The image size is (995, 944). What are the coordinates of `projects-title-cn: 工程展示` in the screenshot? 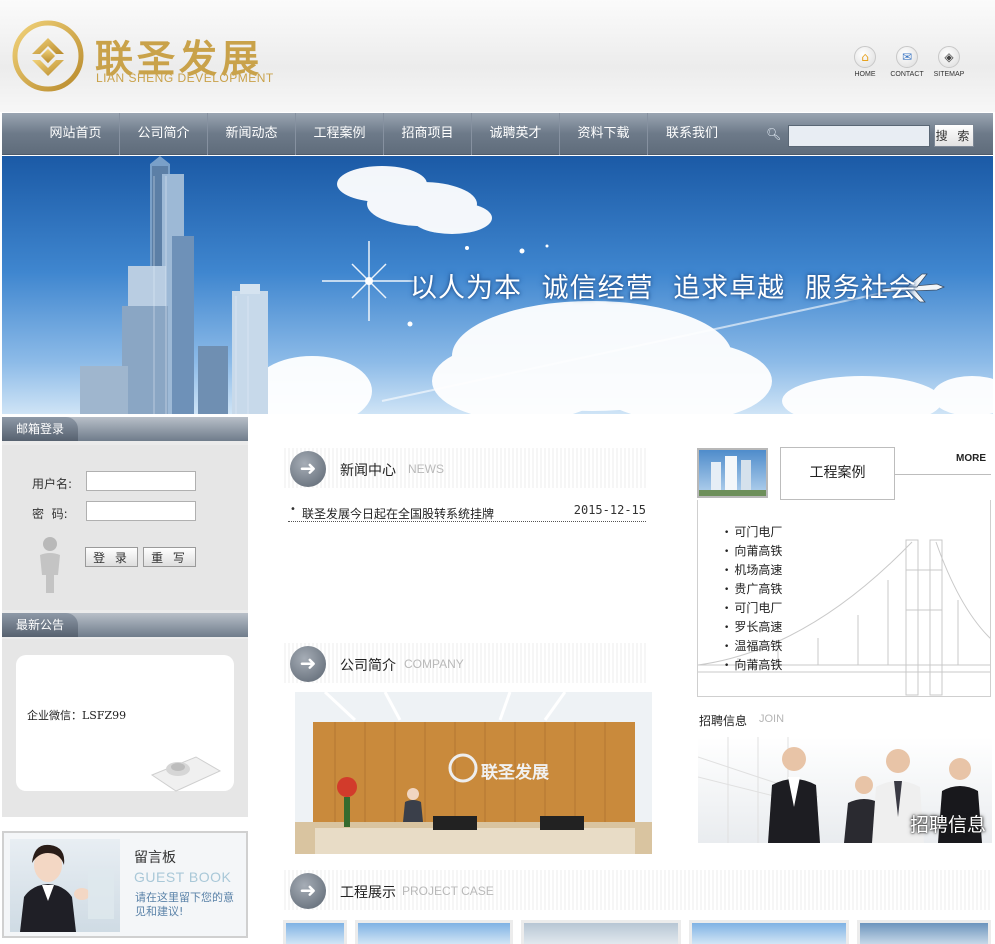 It's located at (368, 893).